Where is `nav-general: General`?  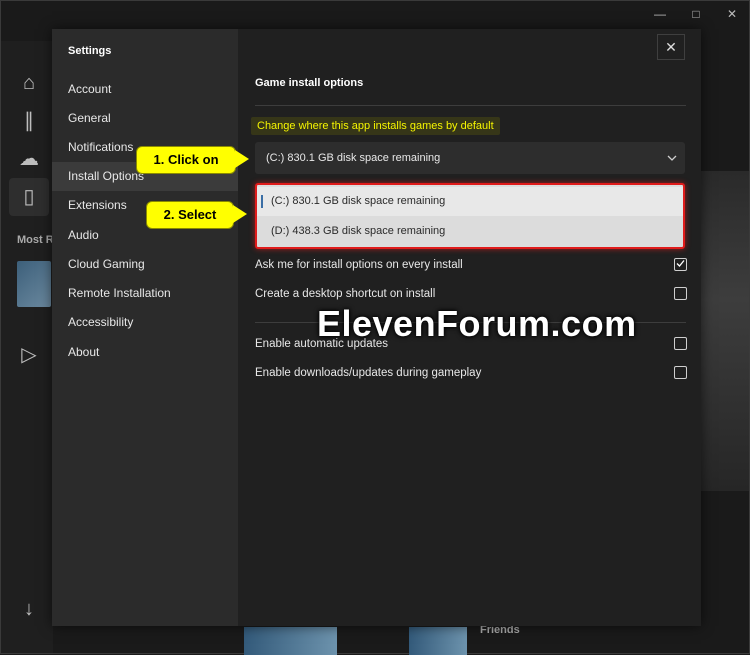 nav-general: General is located at coordinates (145, 118).